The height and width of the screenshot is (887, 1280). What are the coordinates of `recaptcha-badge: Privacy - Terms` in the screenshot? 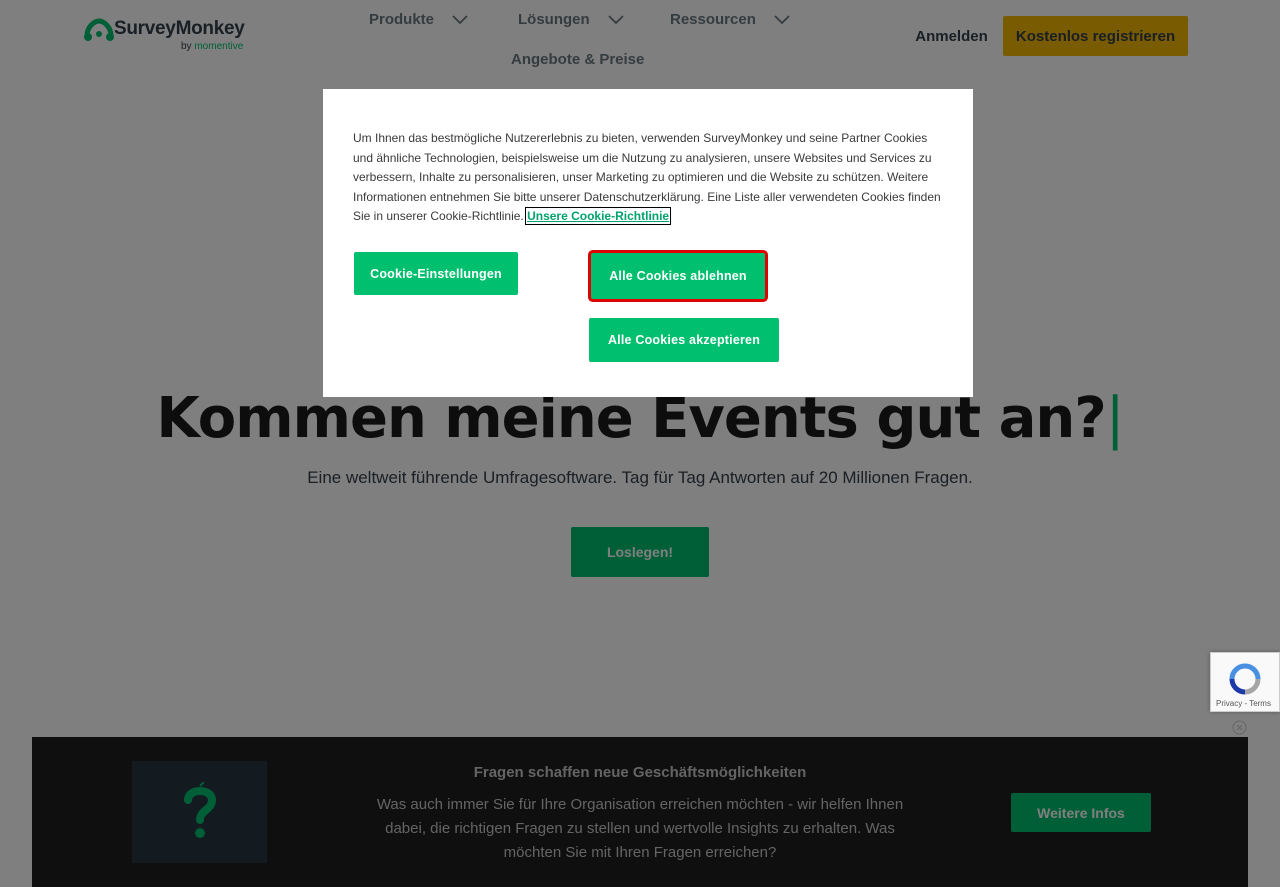 It's located at (1245, 682).